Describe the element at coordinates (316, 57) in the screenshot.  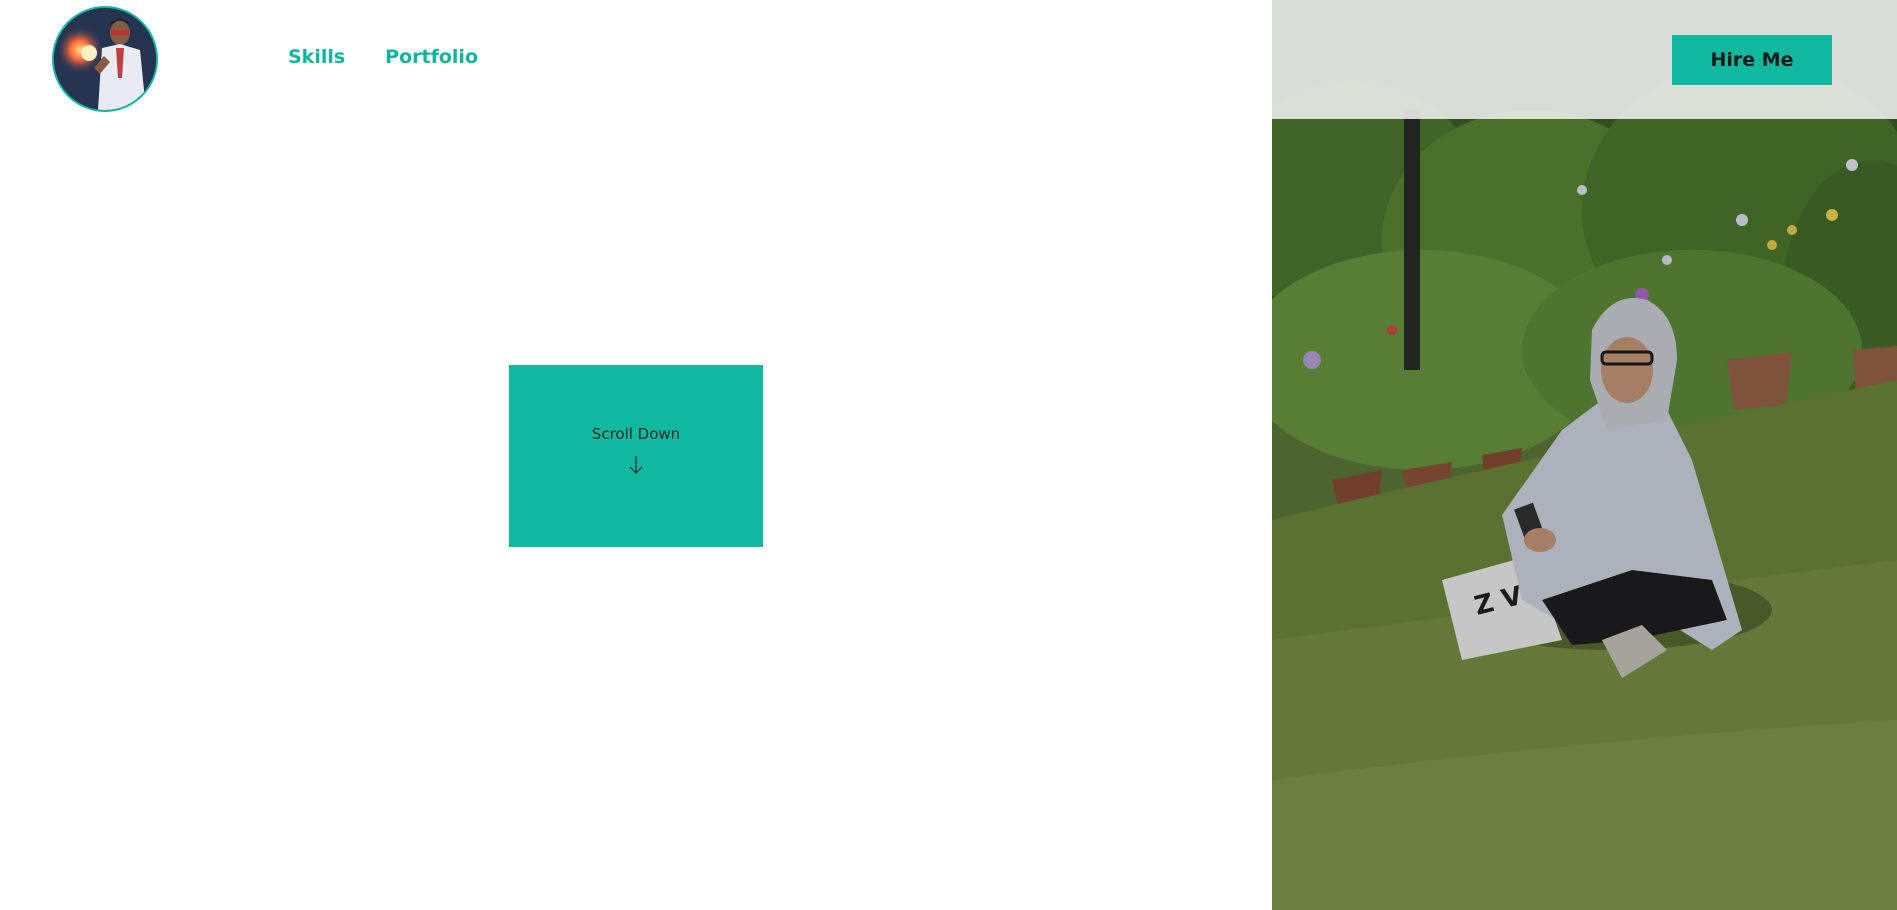
I see `nav-link-skills: Skills` at that location.